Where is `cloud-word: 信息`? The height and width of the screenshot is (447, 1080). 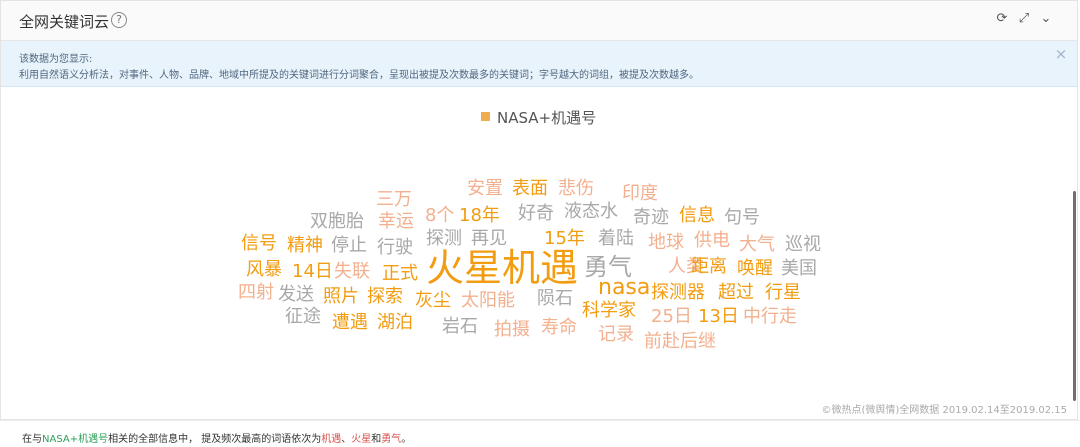 cloud-word: 信息 is located at coordinates (697, 216).